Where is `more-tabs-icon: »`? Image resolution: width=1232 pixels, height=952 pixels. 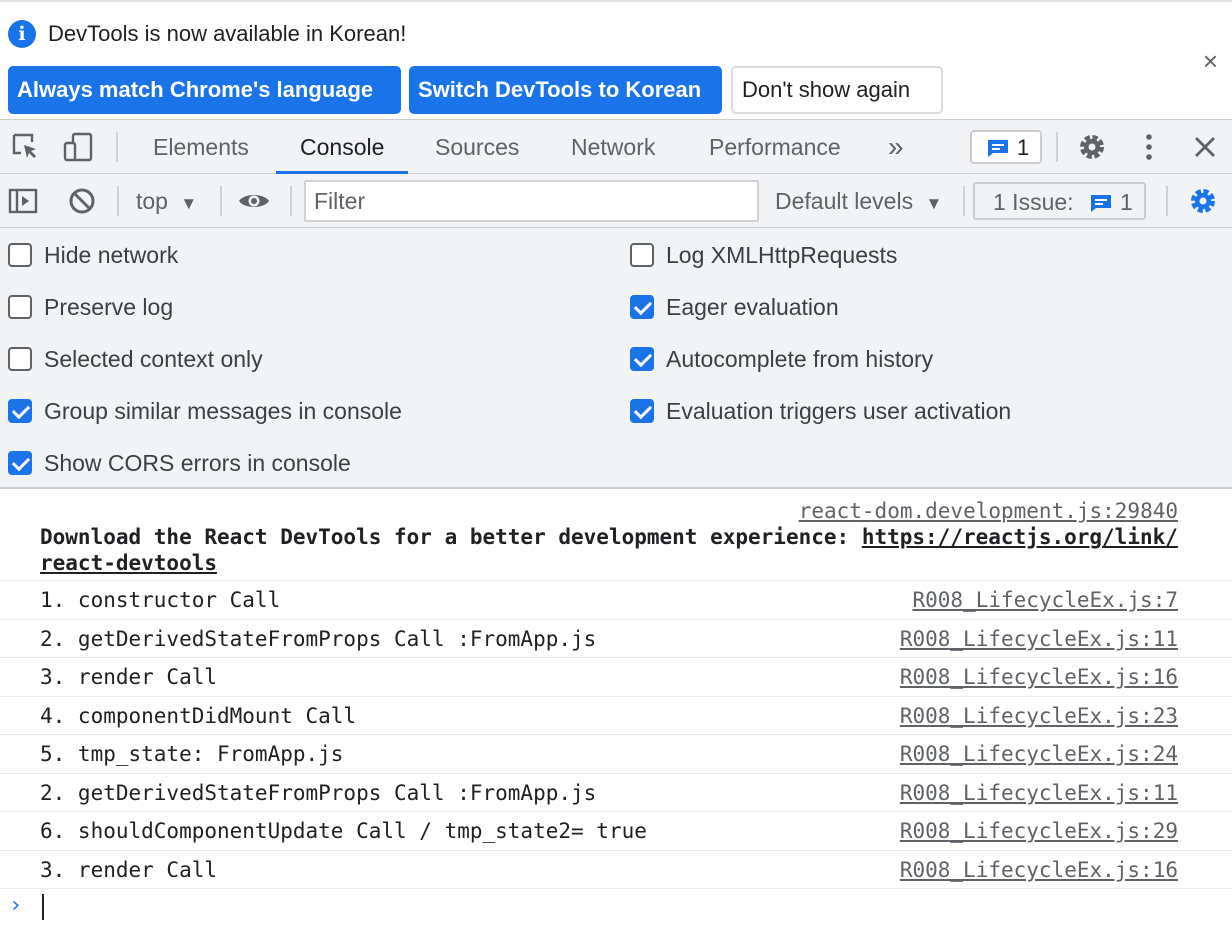
more-tabs-icon: » is located at coordinates (896, 147).